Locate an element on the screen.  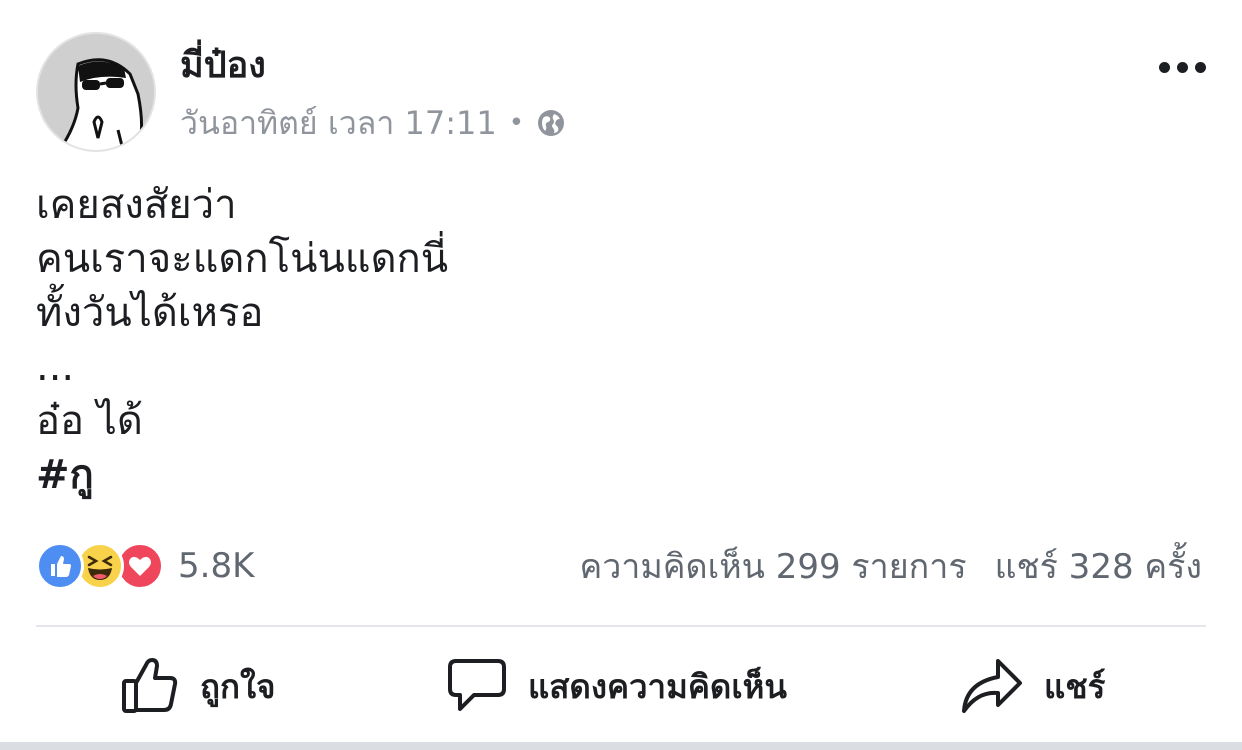
author-name: มี่ป๋อง is located at coordinates (223, 66).